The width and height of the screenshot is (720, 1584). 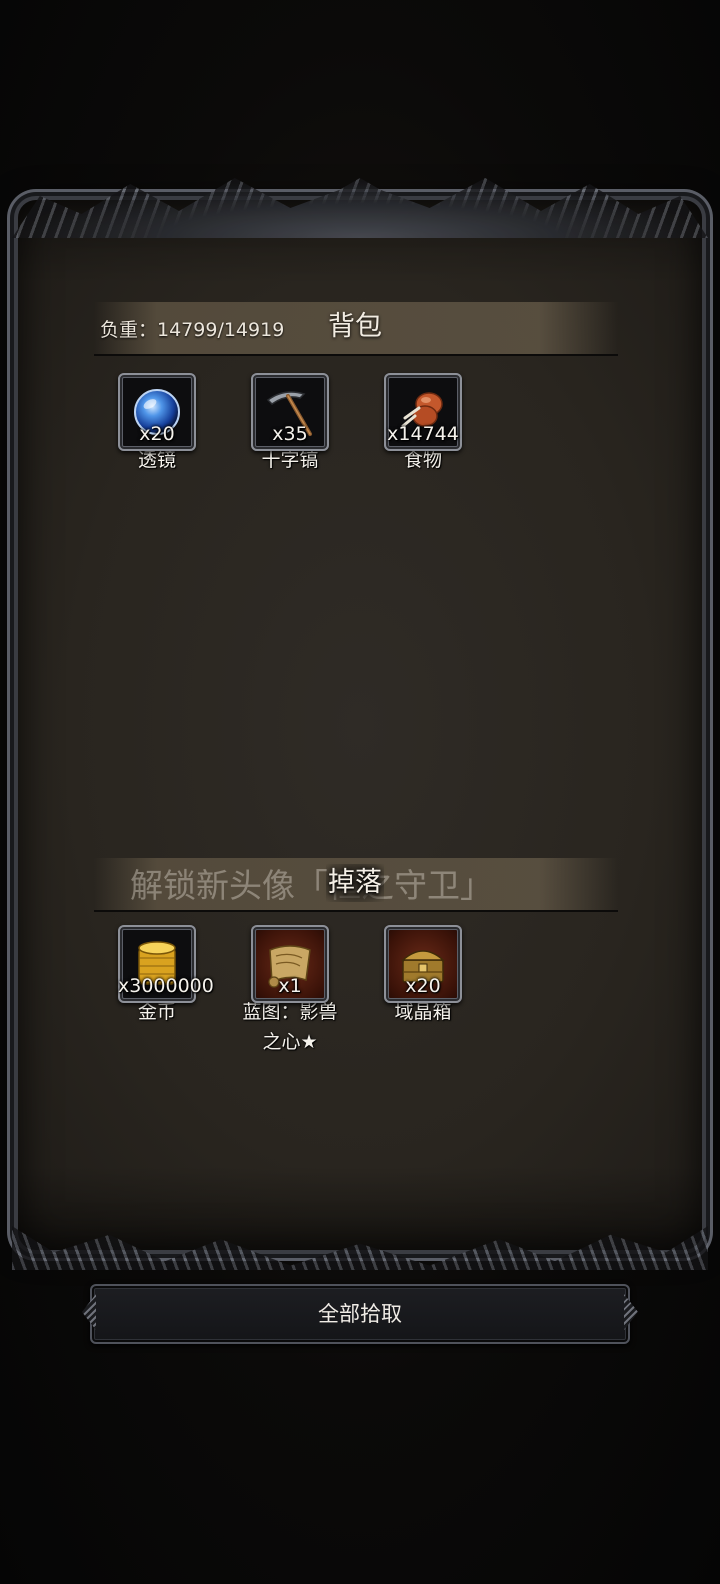 What do you see at coordinates (423, 434) in the screenshot?
I see `item-count: x14744` at bounding box center [423, 434].